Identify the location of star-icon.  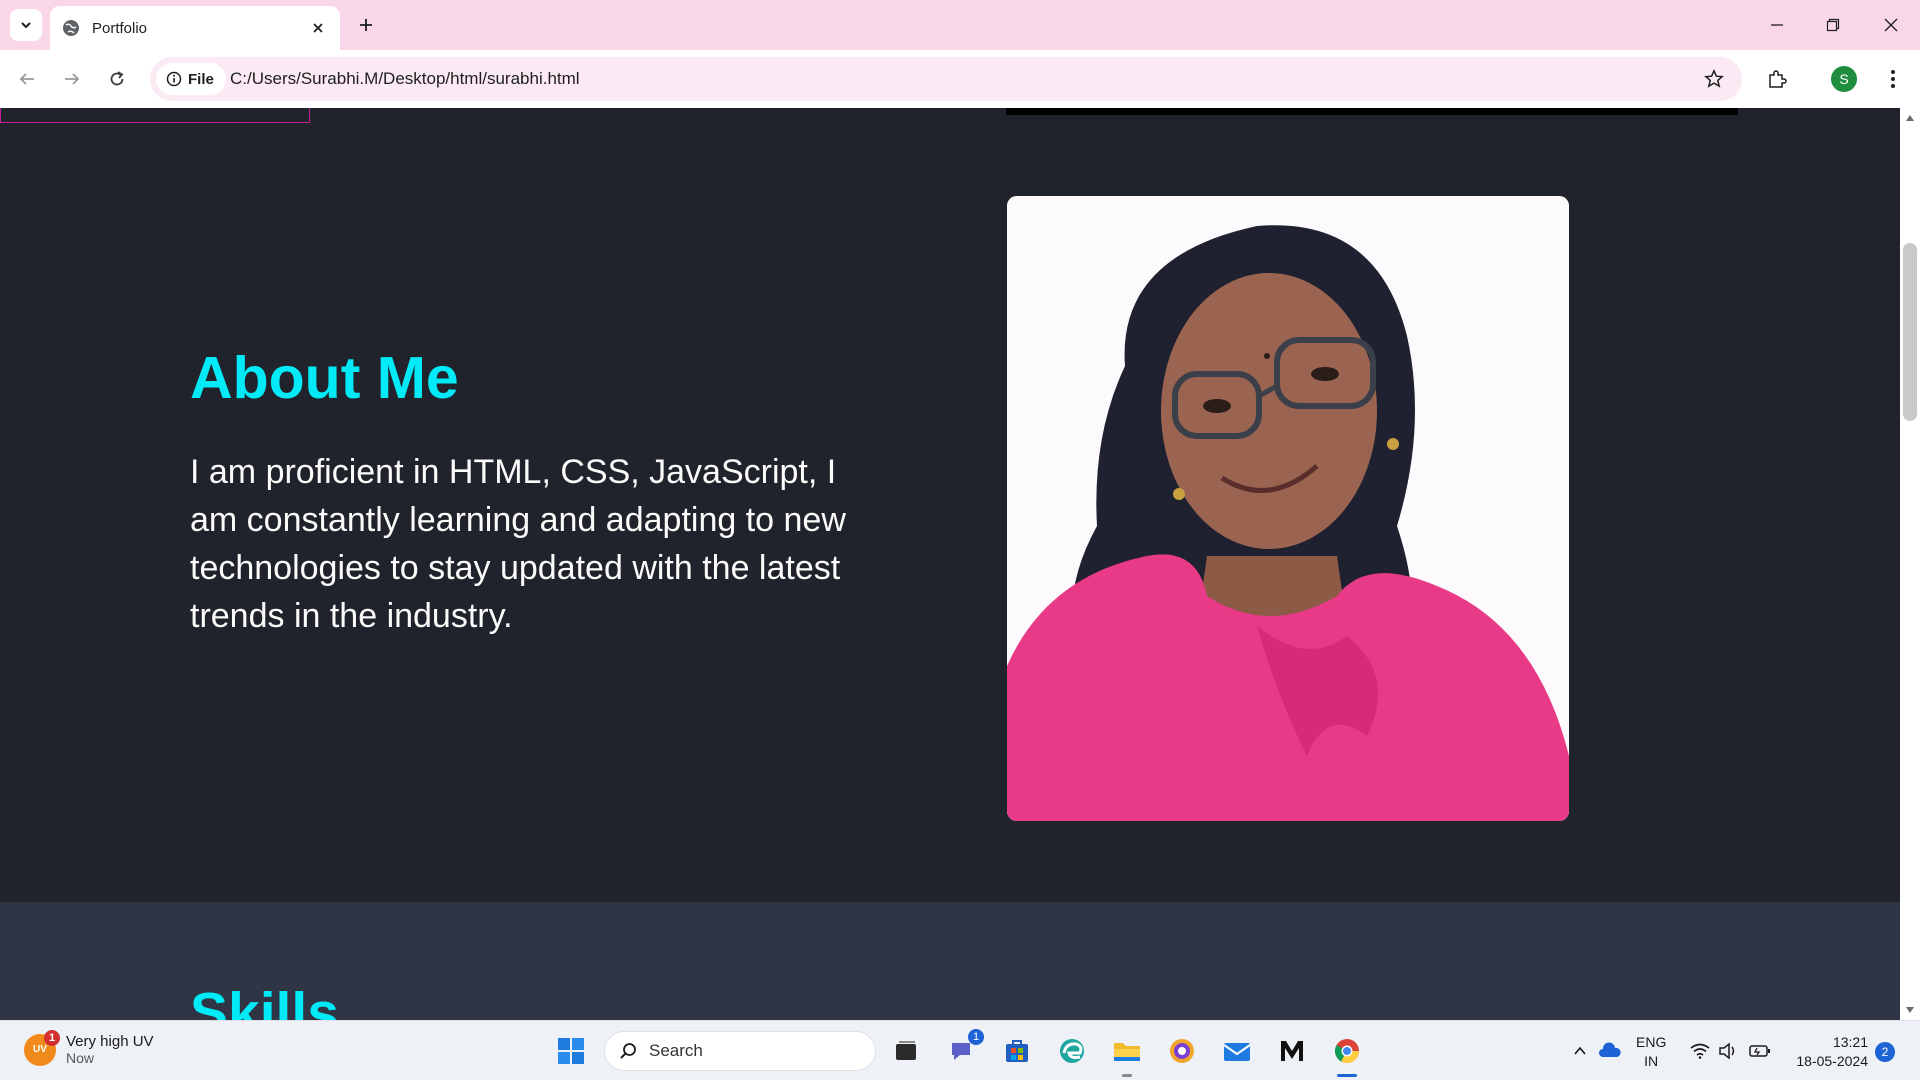
(1714, 78).